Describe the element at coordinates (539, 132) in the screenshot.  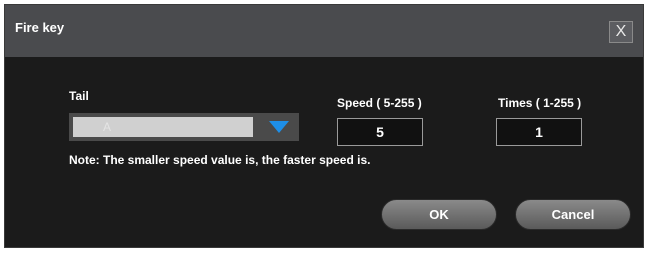
I see `times-input` at that location.